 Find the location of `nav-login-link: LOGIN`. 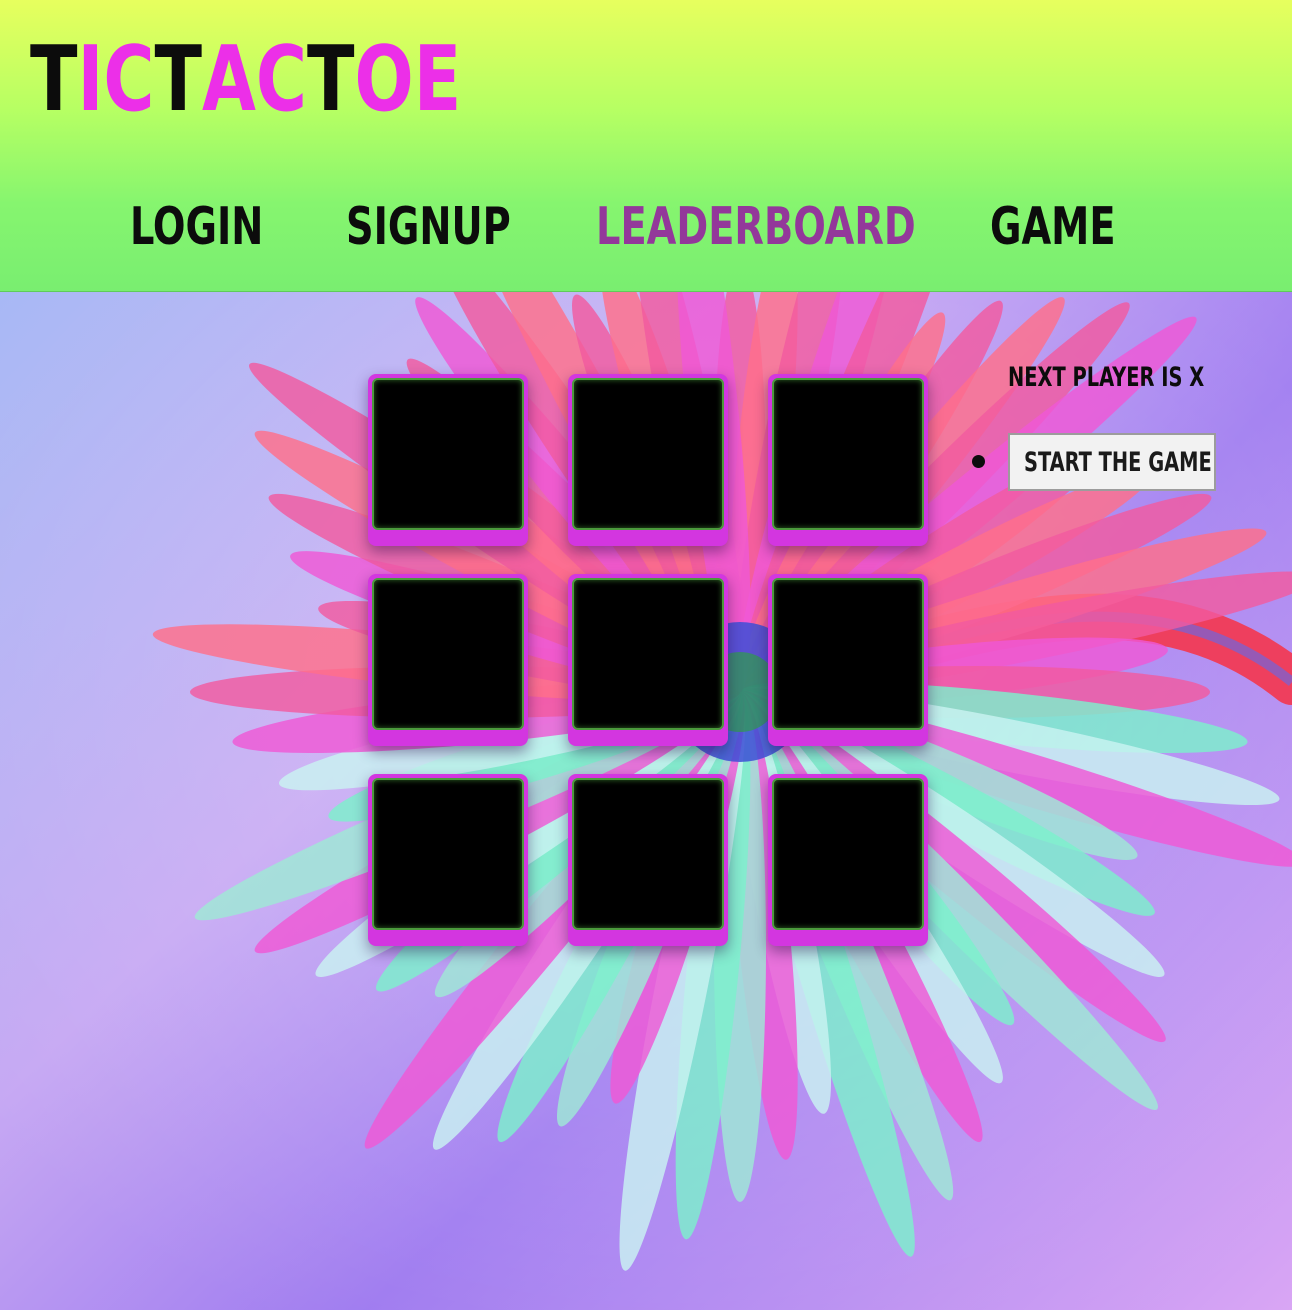

nav-login-link: LOGIN is located at coordinates (196, 227).